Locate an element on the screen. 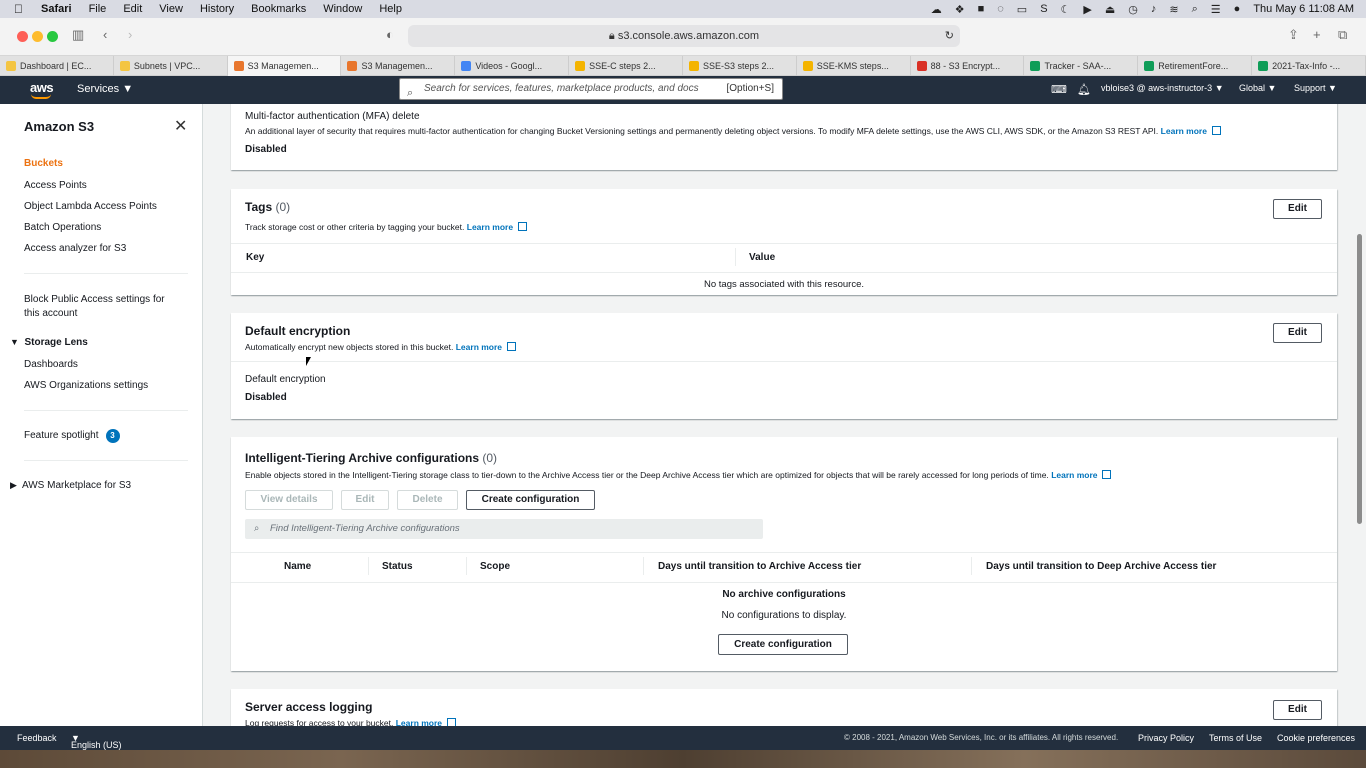  wifi-icon: ≋ is located at coordinates (1173, 9).